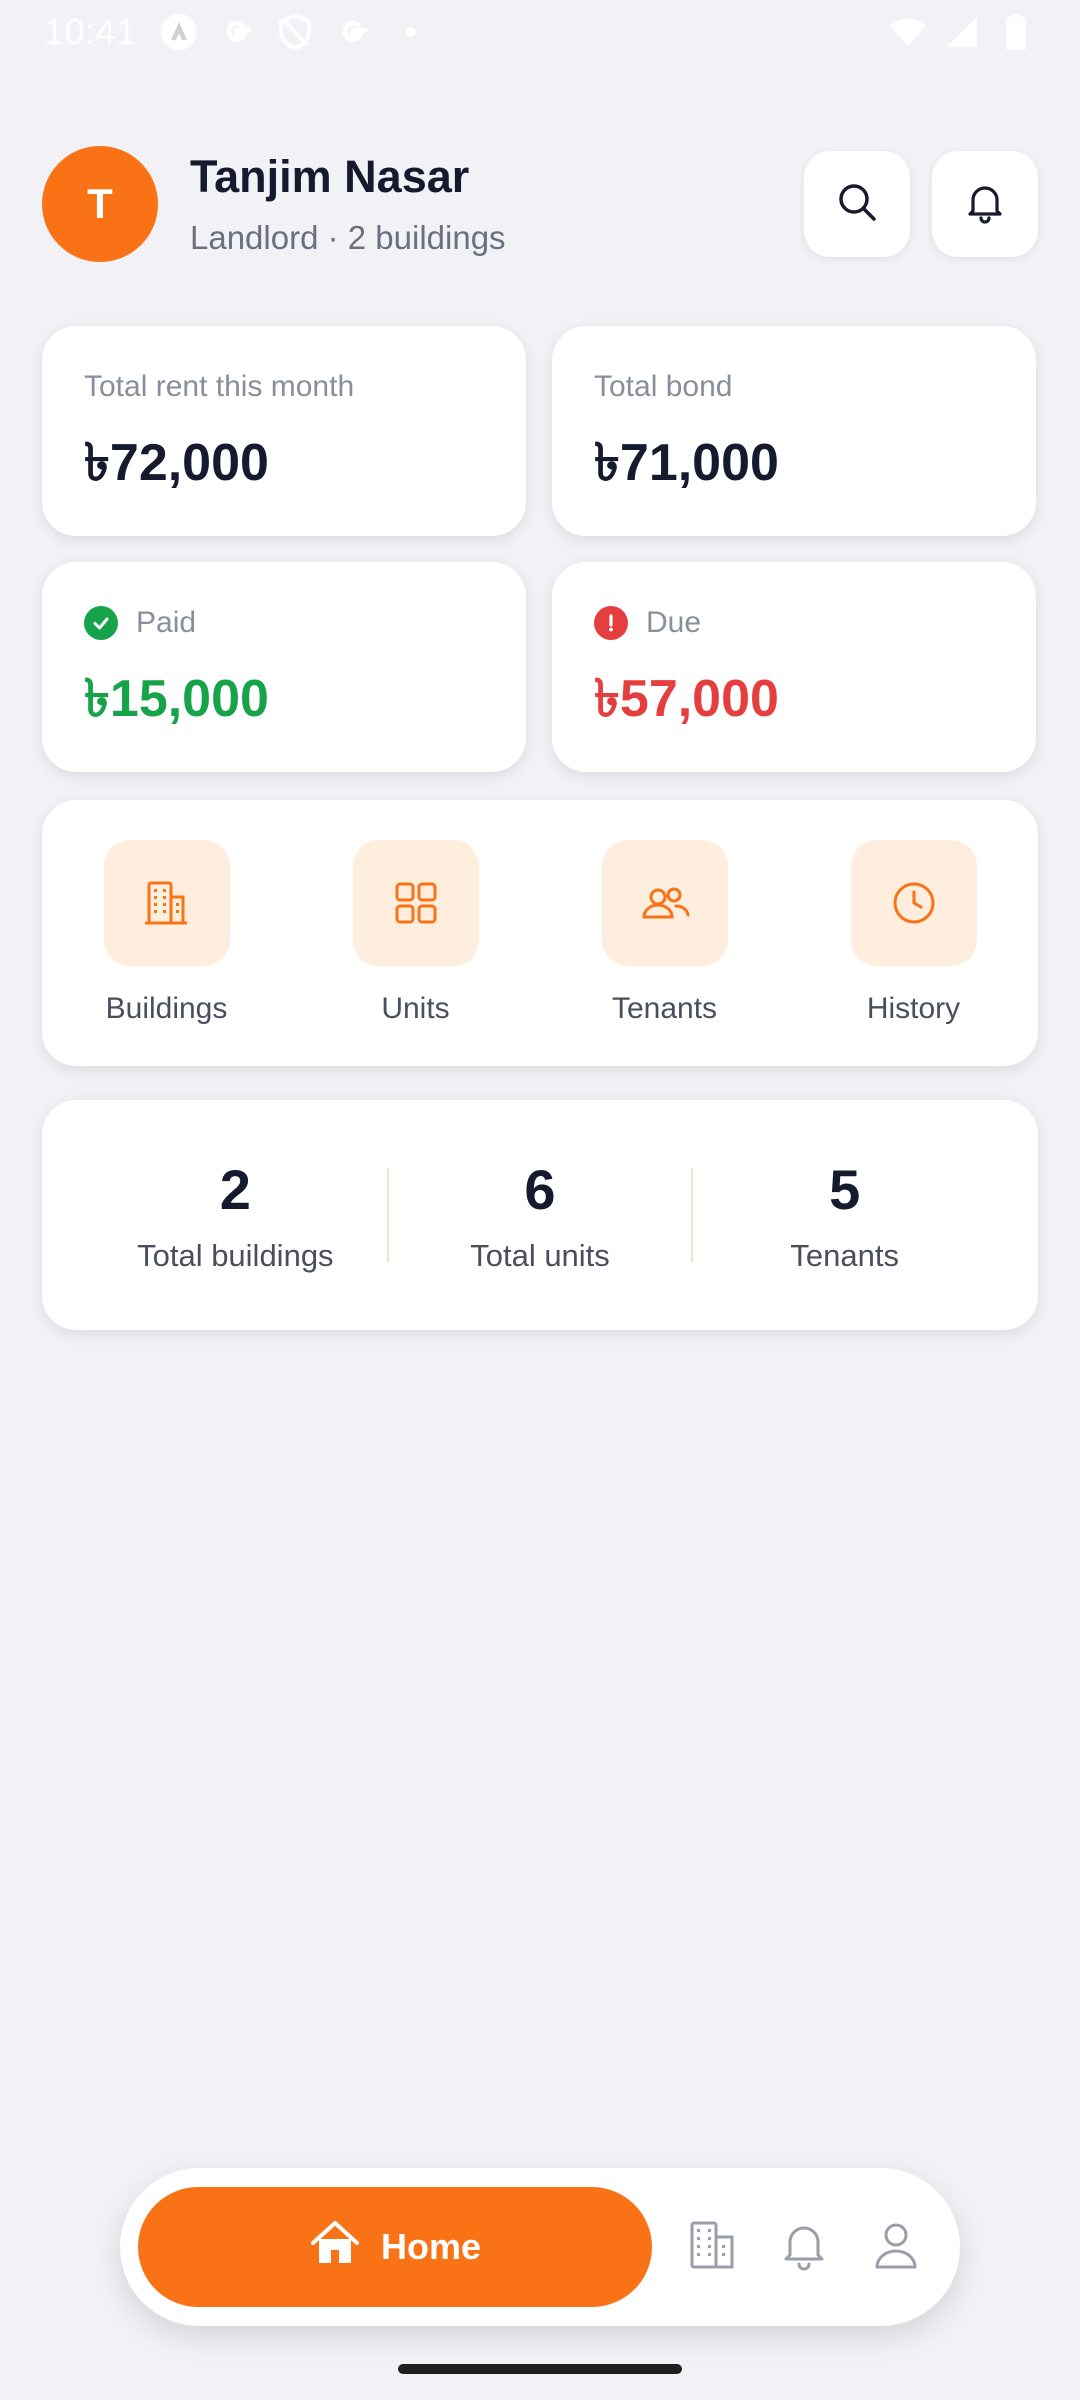 The height and width of the screenshot is (2400, 1080). I want to click on summary-units: 6 Total units, so click(540, 1215).